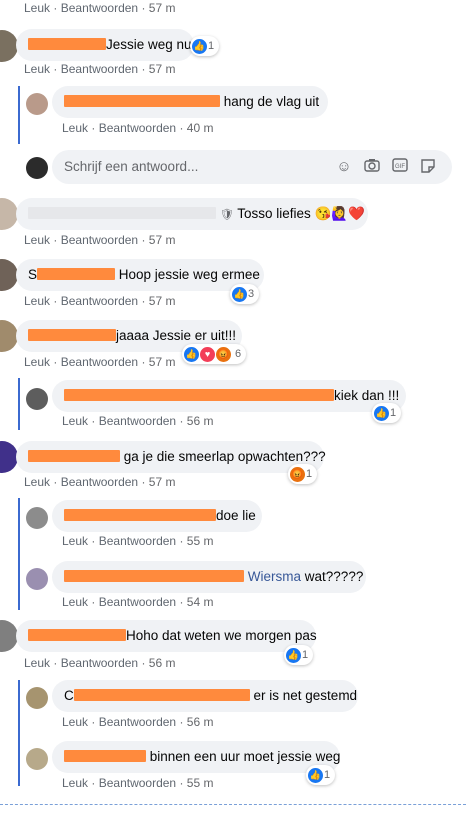  What do you see at coordinates (271, 101) in the screenshot?
I see `comment-text: hang de vlag uit` at bounding box center [271, 101].